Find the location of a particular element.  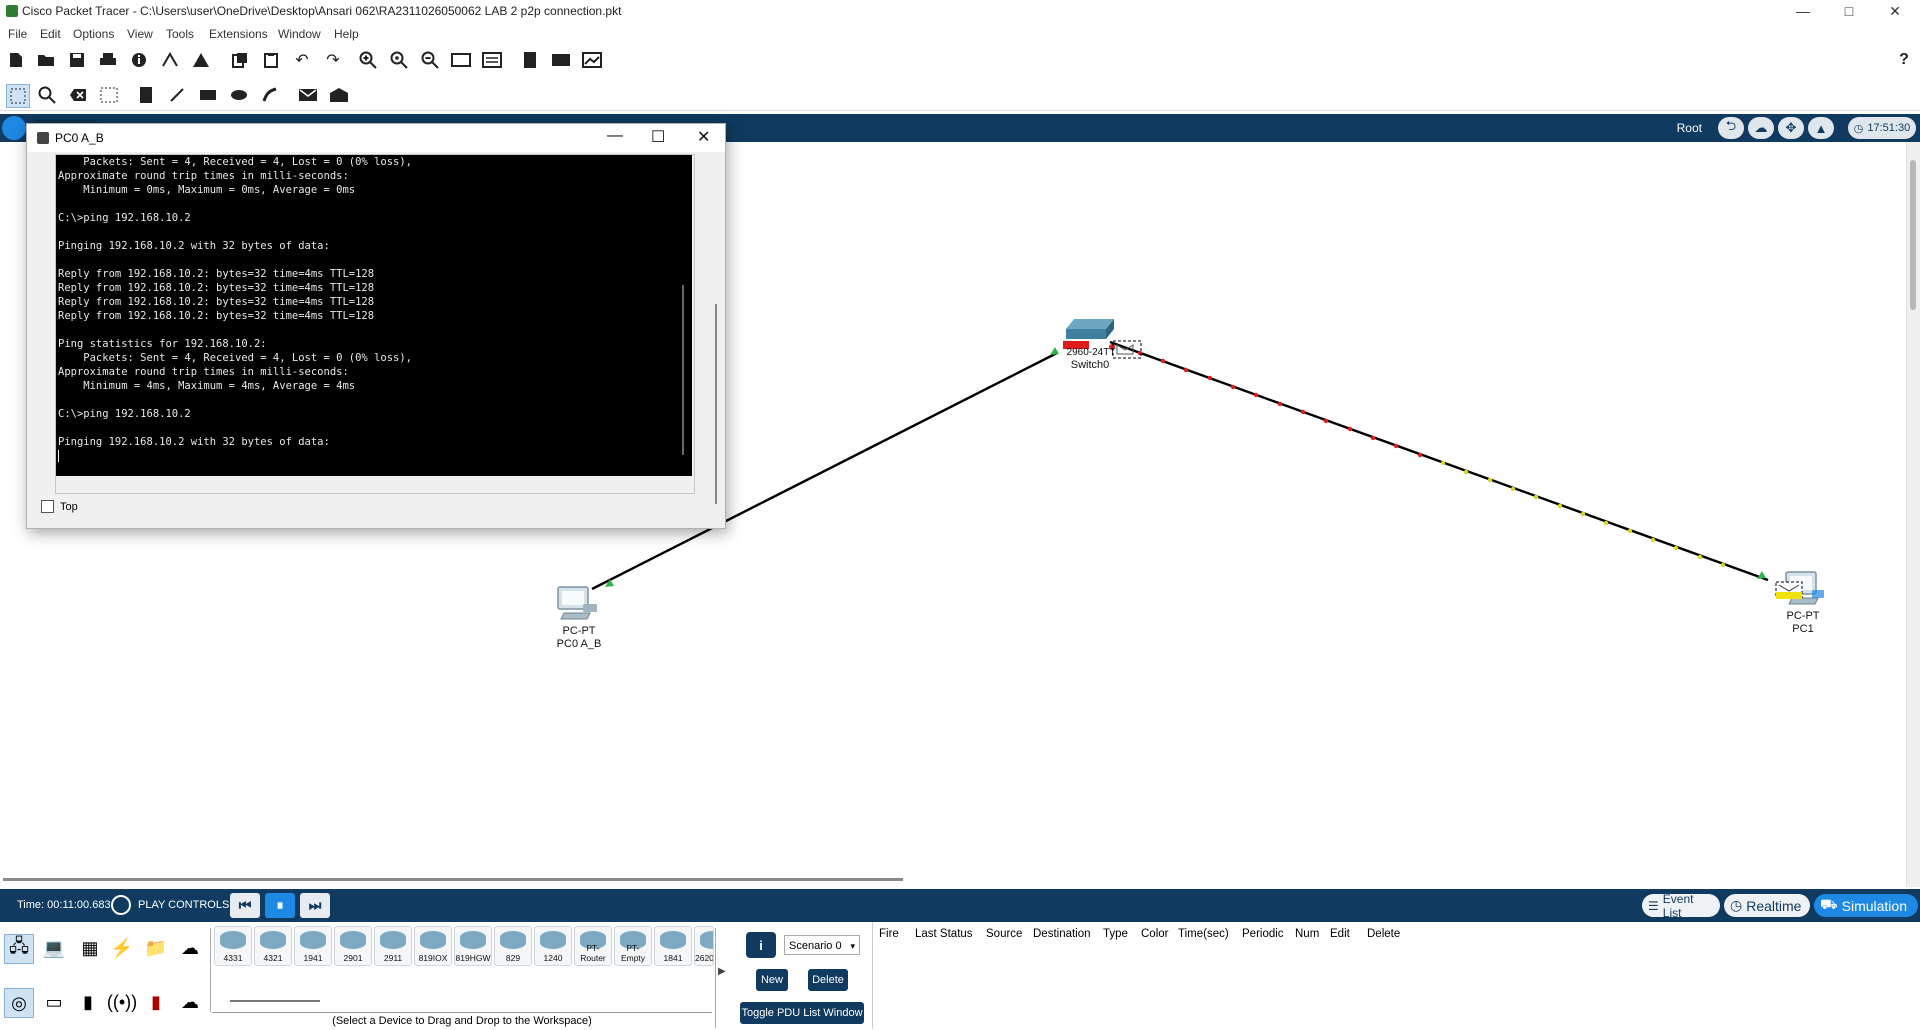

draw-rectangle-icon is located at coordinates (208, 95).